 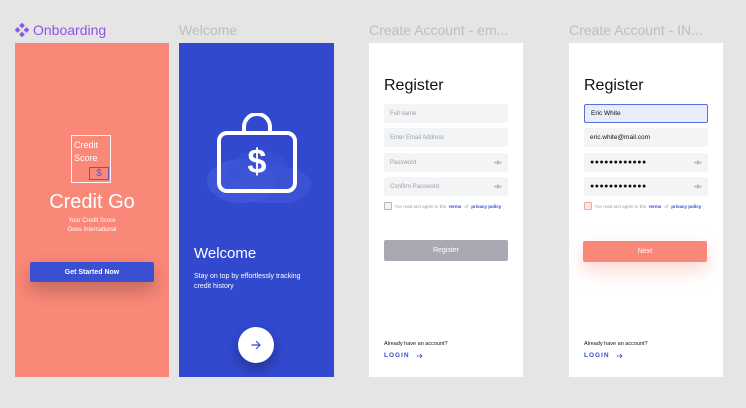 I want to click on confirm-password-field: ●●●●●●●●●●●●, so click(x=646, y=186).